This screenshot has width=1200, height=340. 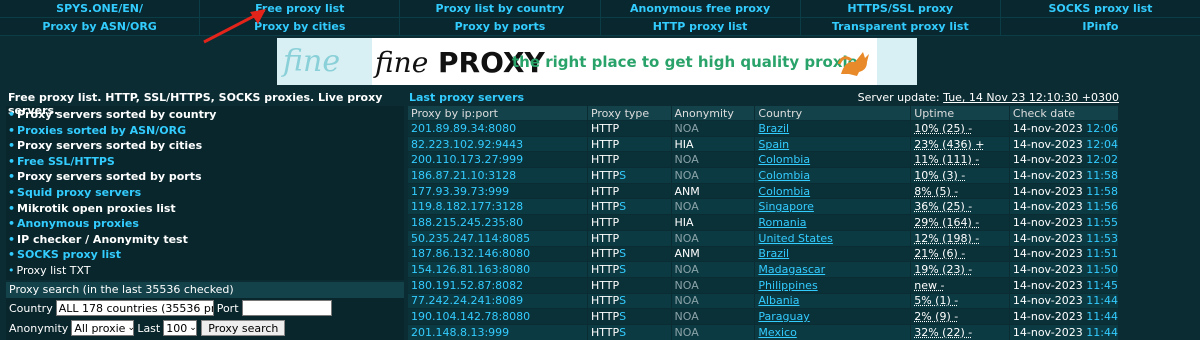 I want to click on nav-link: Anonymous free proxy, so click(x=701, y=9).